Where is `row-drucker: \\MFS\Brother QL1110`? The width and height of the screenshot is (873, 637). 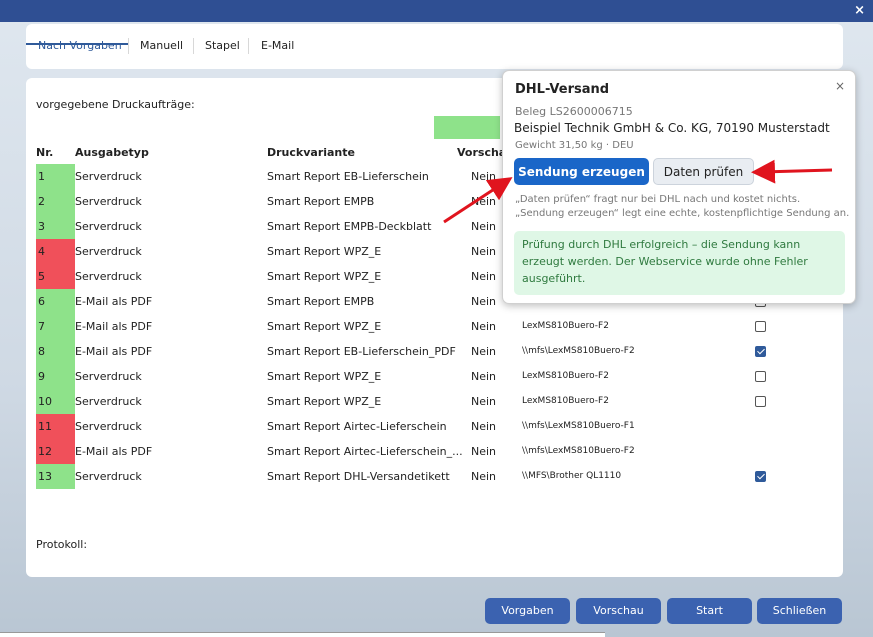
row-drucker: \\MFS\Brother QL1110 is located at coordinates (572, 476).